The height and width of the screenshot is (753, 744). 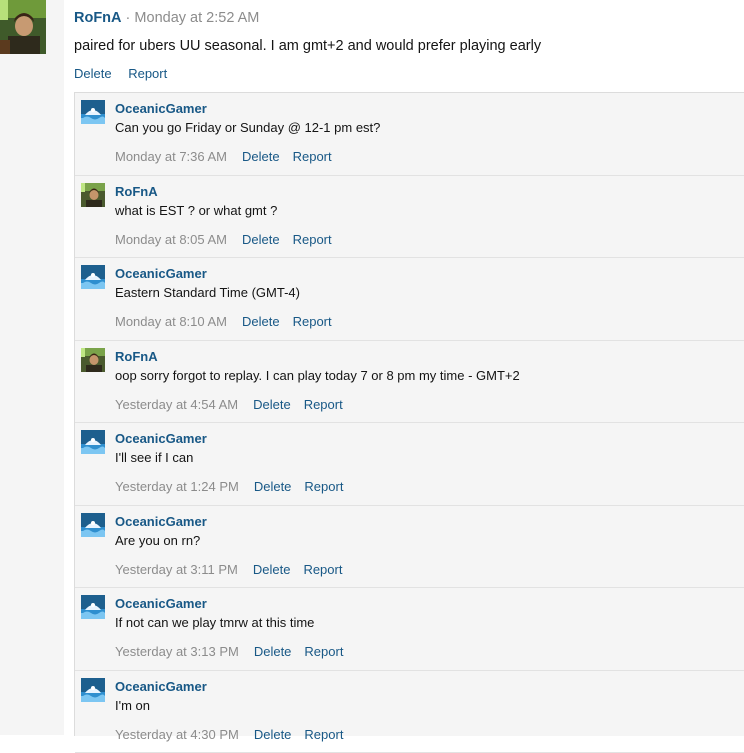 I want to click on left-gutter, so click(x=32, y=367).